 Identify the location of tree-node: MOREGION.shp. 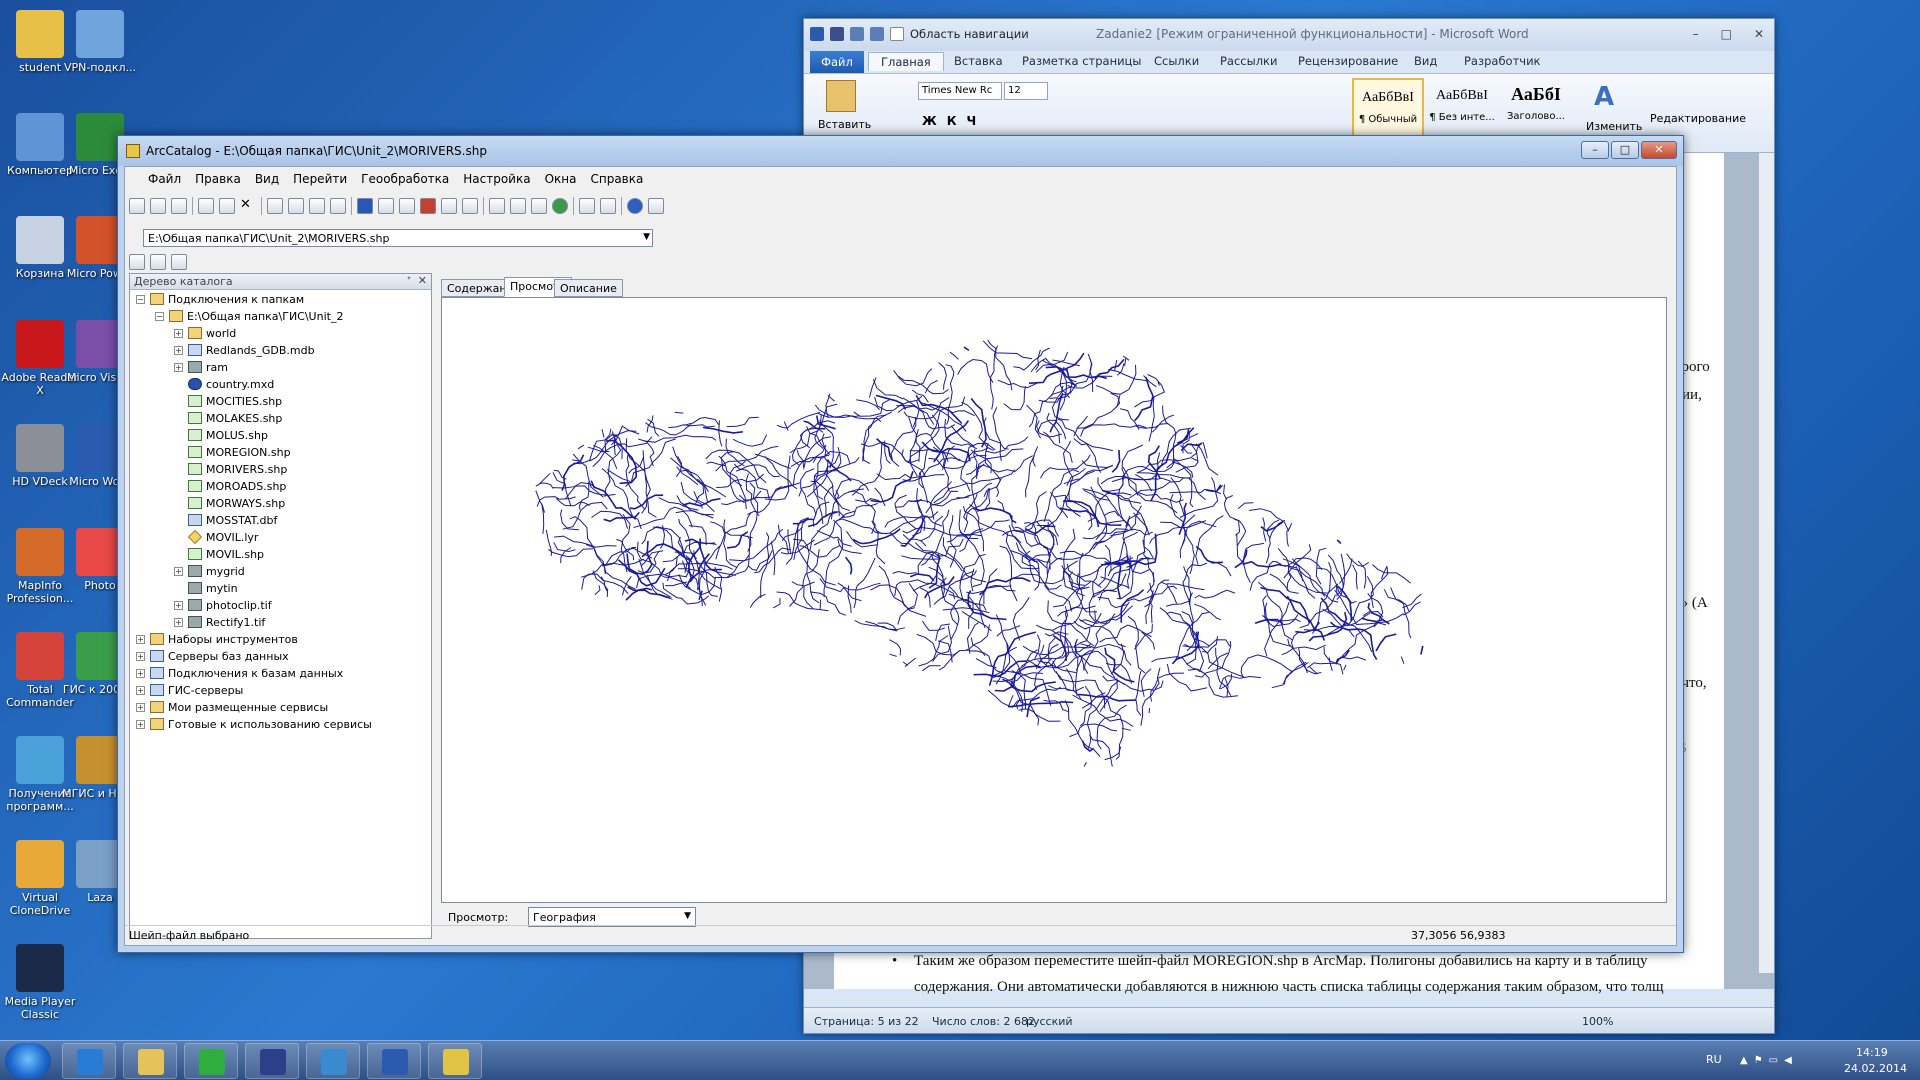
(232, 452).